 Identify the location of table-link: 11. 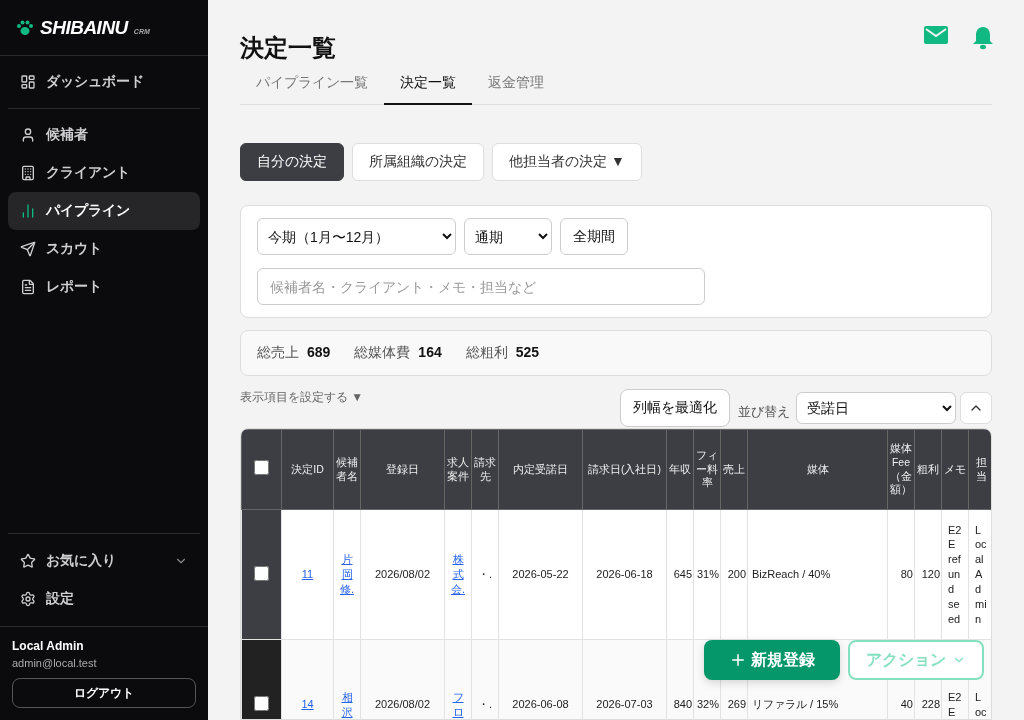
(307, 574).